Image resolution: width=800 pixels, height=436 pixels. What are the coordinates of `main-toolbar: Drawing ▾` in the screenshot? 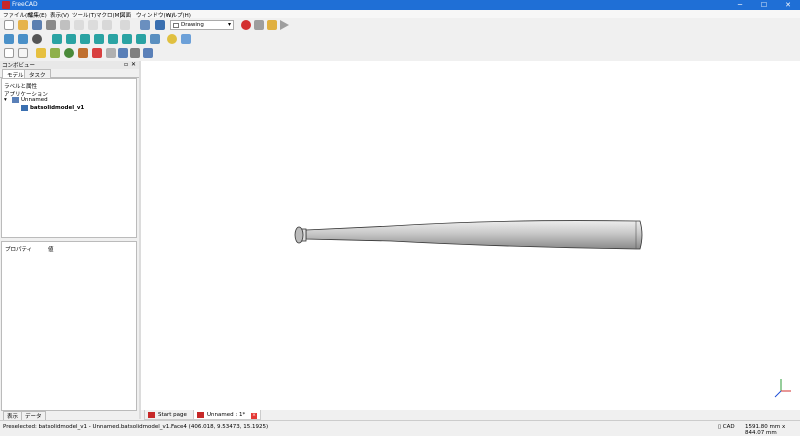 It's located at (400, 25).